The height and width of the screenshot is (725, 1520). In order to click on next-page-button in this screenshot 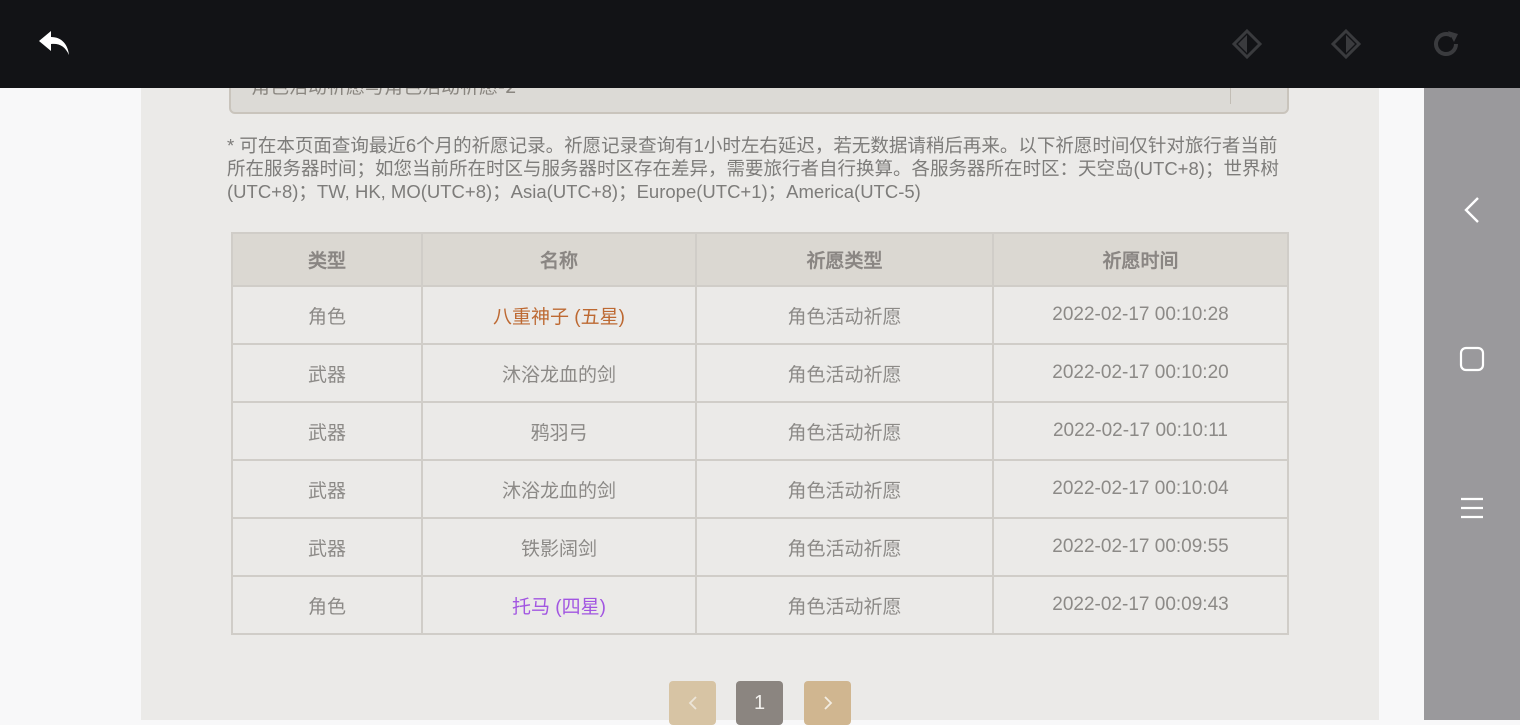, I will do `click(827, 703)`.